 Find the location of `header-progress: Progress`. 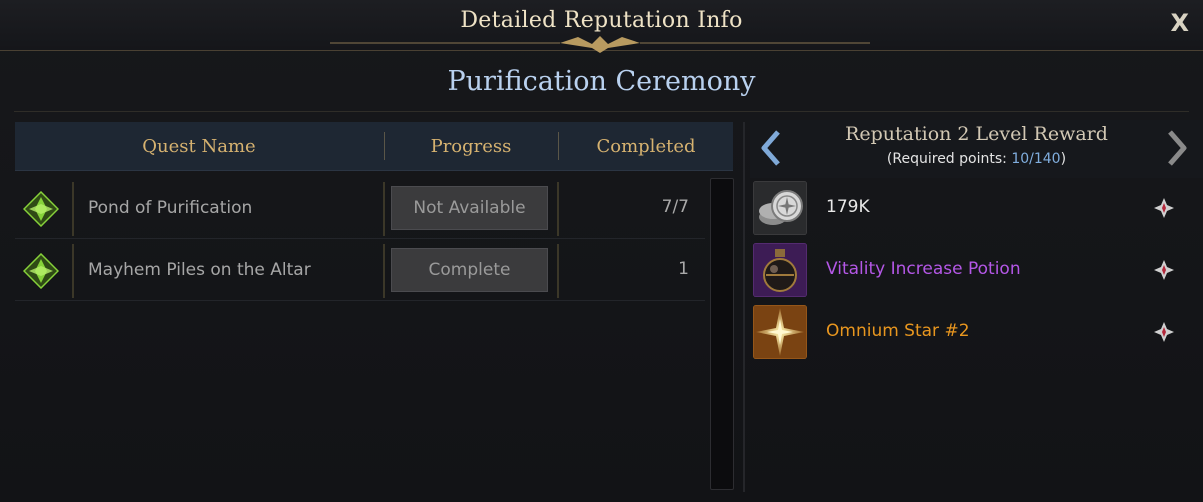

header-progress: Progress is located at coordinates (471, 146).